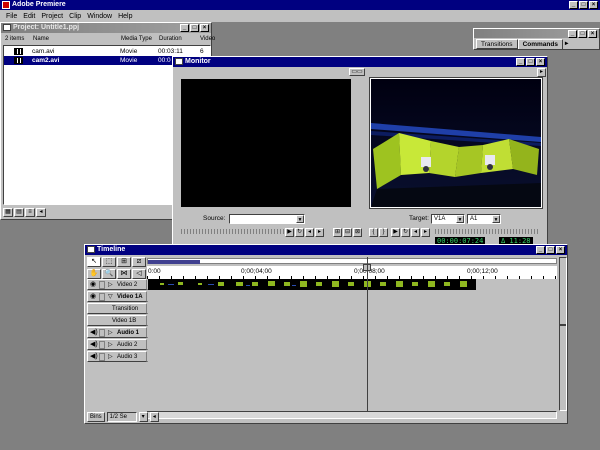 Image resolution: width=600 pixels, height=450 pixels. What do you see at coordinates (337, 232) in the screenshot?
I see `insert-icon: ⊞` at bounding box center [337, 232].